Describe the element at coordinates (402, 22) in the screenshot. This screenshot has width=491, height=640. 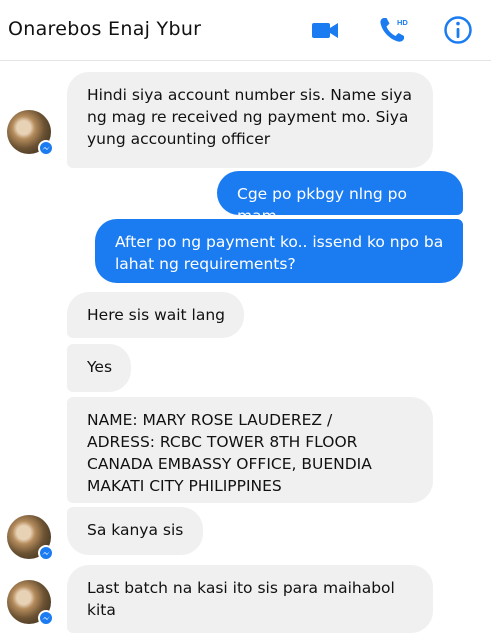
I see `hd-badge: HD` at that location.